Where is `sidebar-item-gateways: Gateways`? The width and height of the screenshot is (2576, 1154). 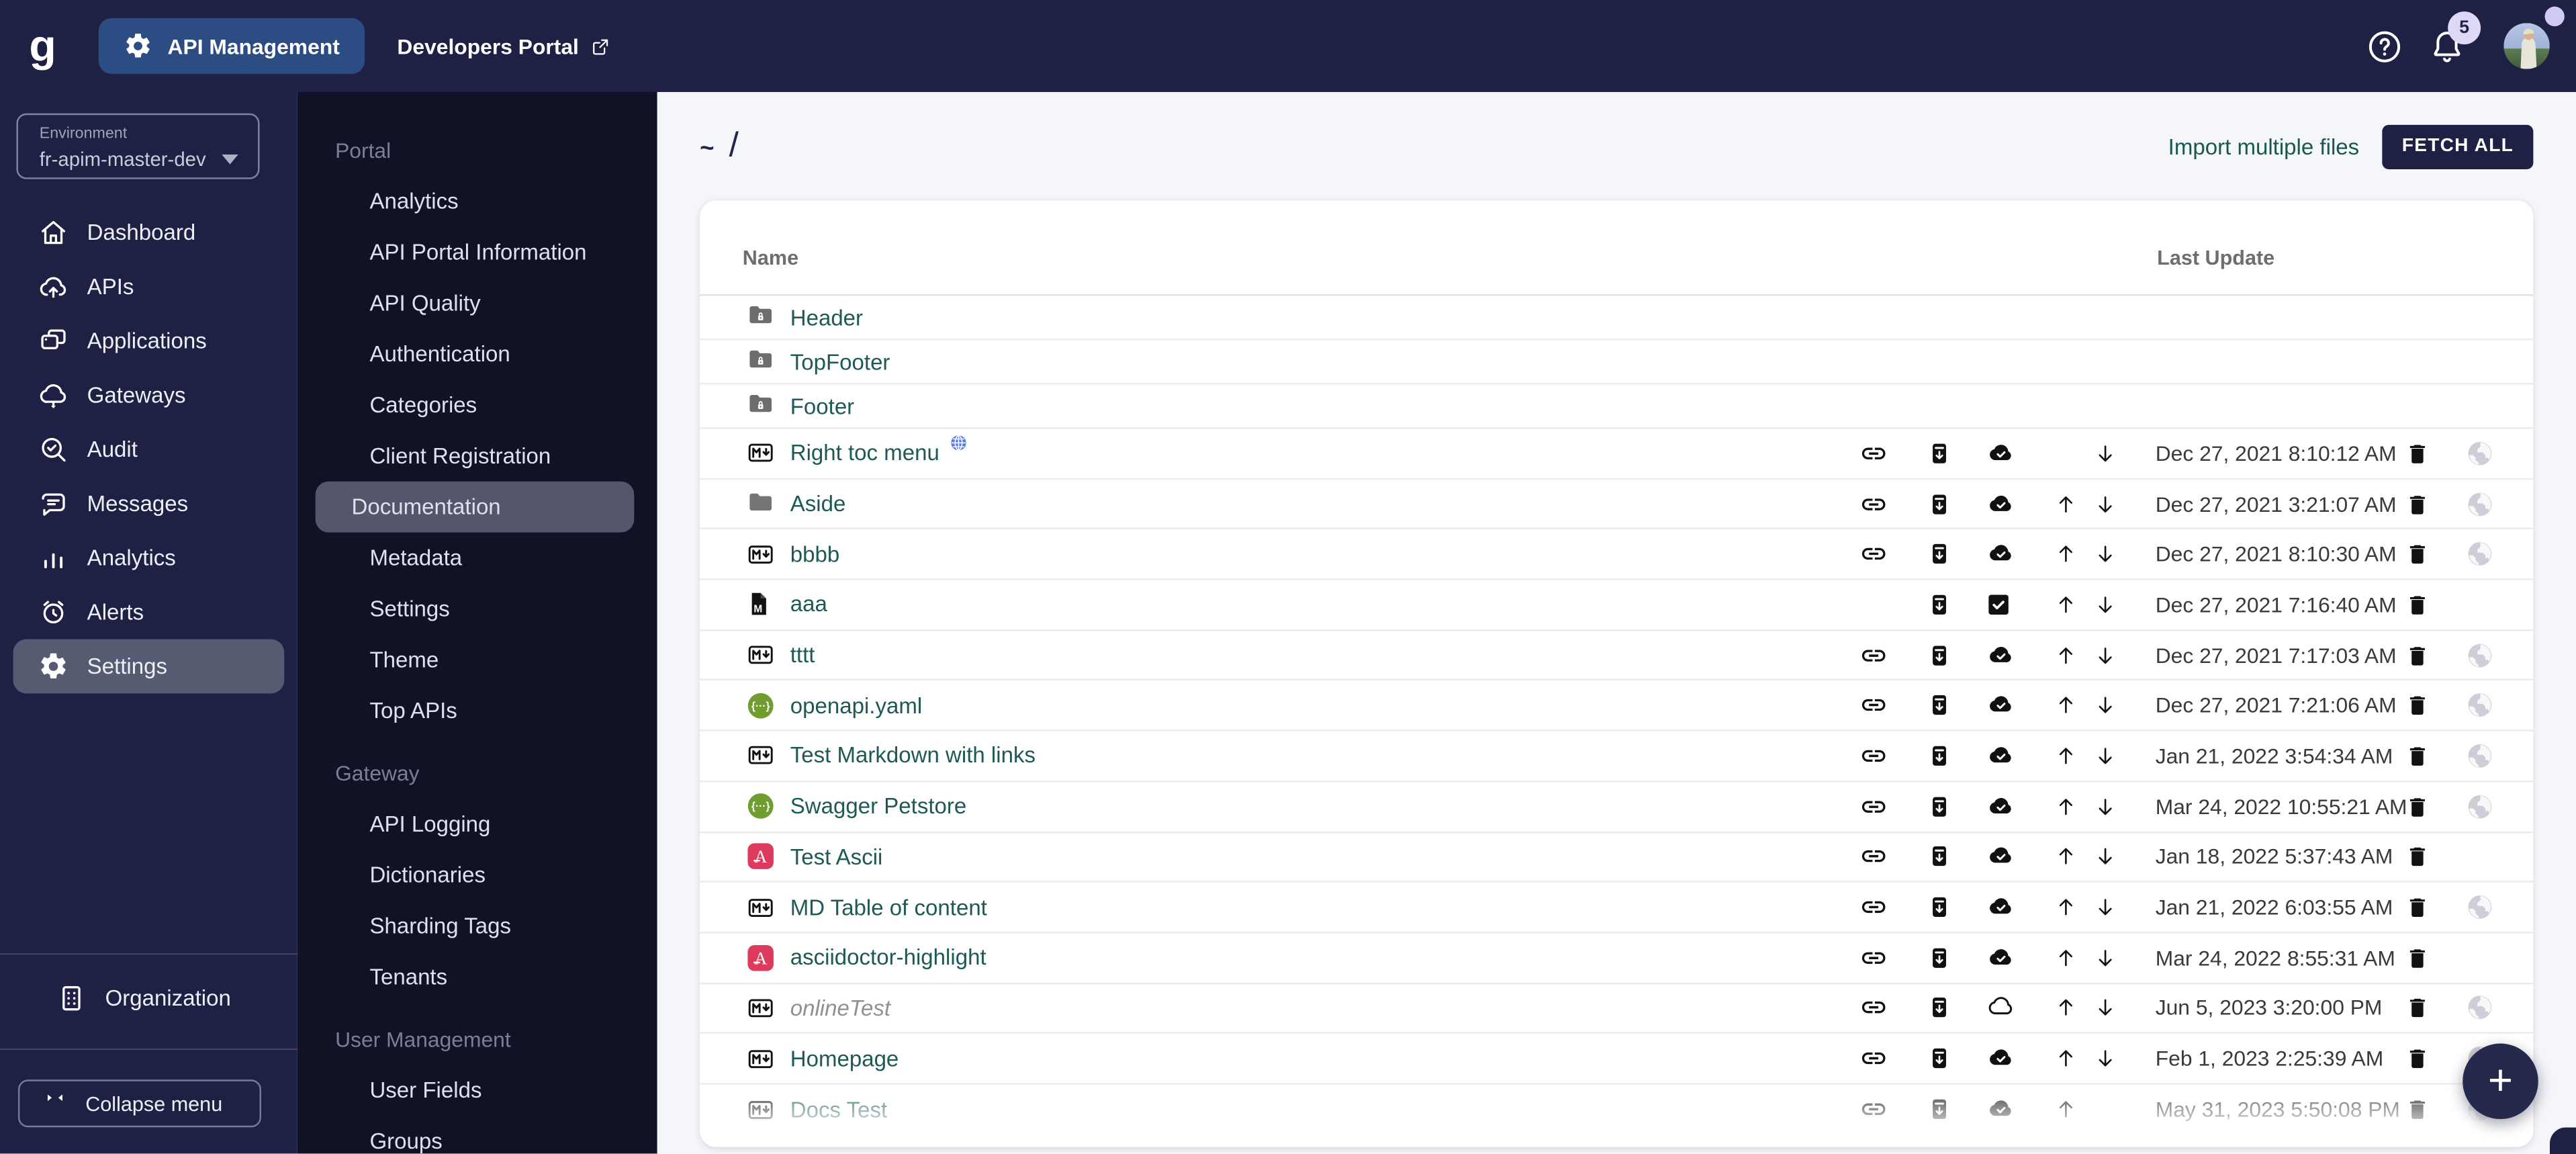 sidebar-item-gateways: Gateways is located at coordinates (149, 395).